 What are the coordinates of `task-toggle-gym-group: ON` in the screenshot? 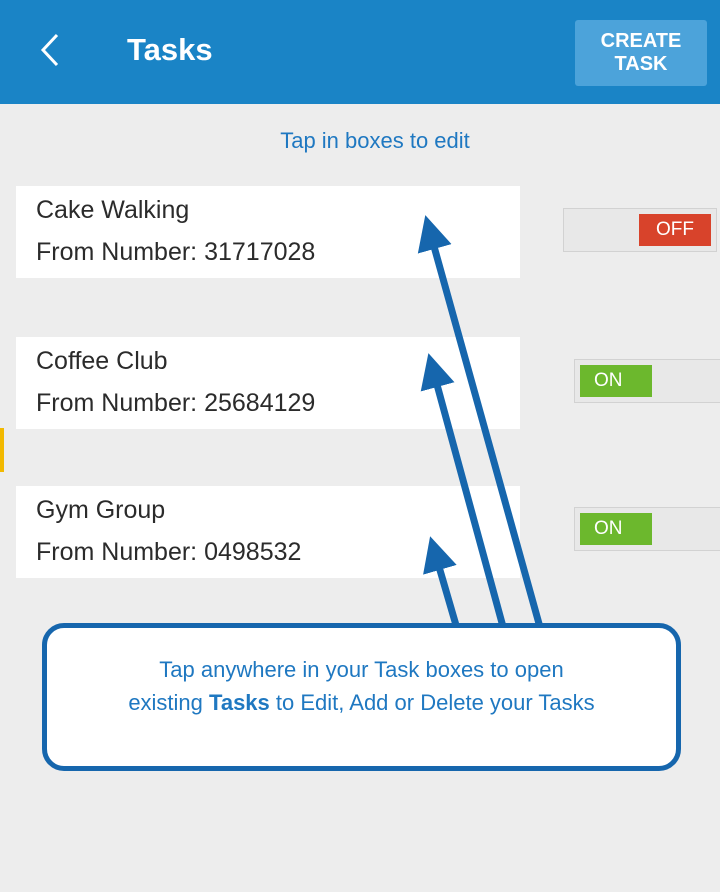 It's located at (647, 529).